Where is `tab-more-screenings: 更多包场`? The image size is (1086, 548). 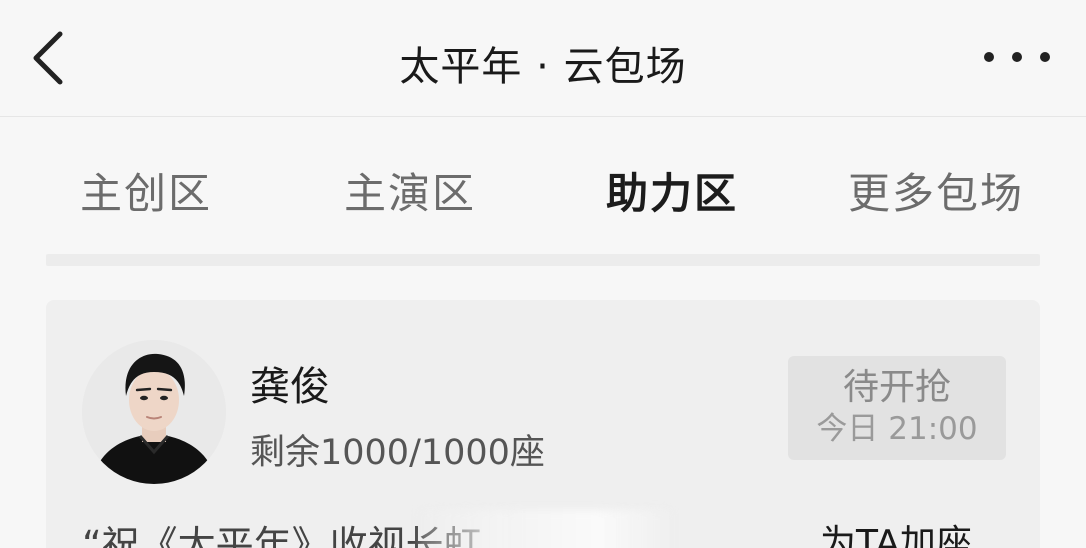
tab-more-screenings: 更多包场 is located at coordinates (936, 190).